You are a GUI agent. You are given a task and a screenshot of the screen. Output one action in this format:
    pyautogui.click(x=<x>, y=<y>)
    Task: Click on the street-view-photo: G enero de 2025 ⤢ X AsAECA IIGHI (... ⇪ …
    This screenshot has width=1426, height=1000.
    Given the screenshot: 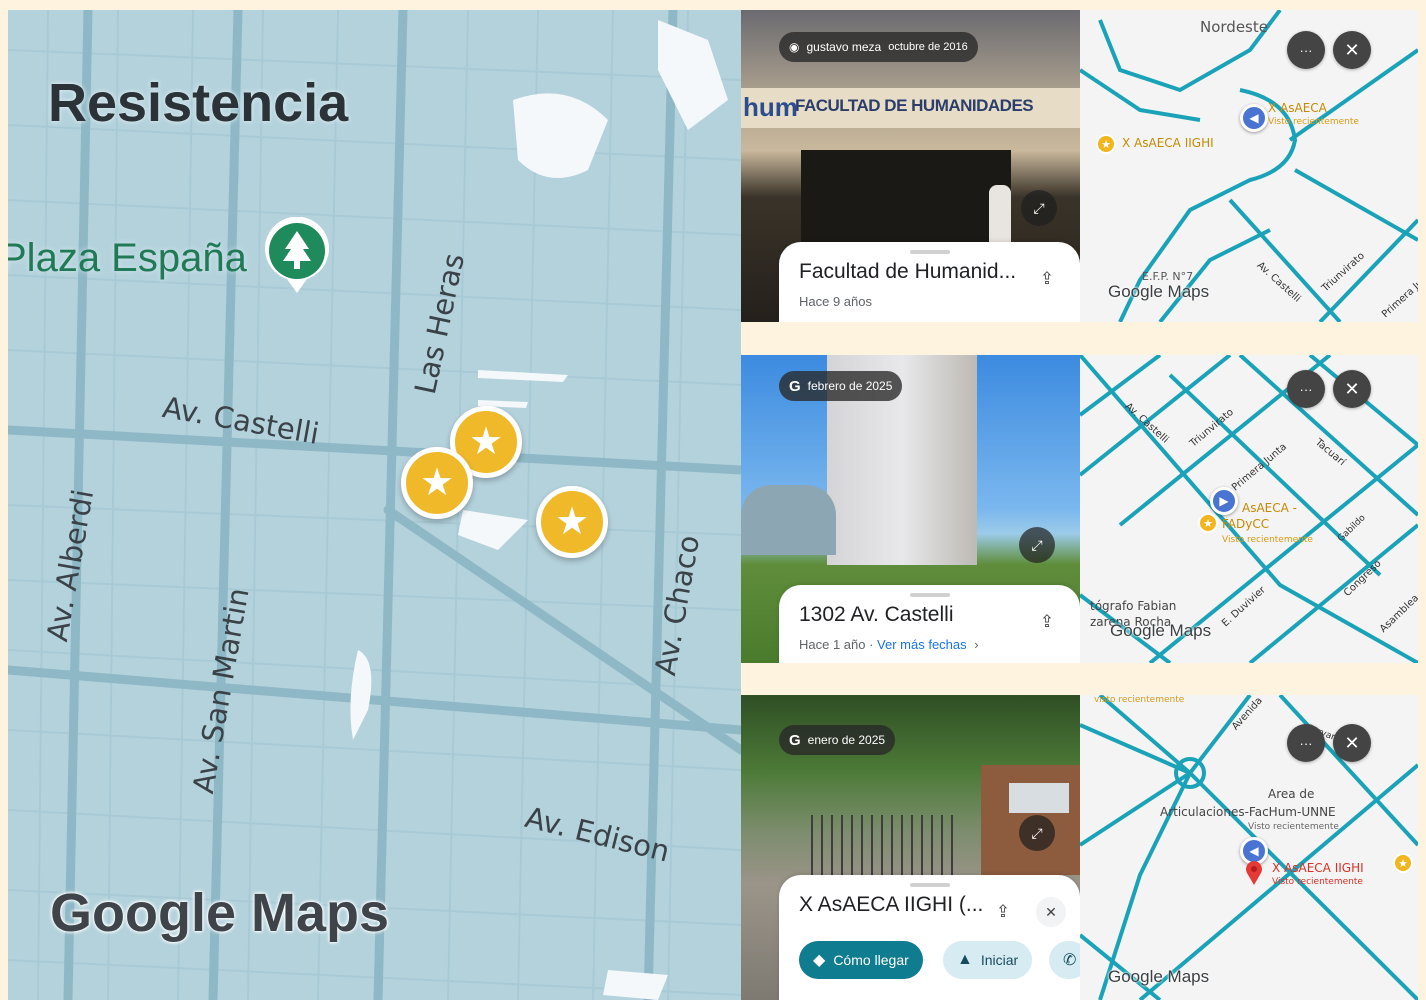 What is the action you would take?
    pyautogui.click(x=910, y=847)
    